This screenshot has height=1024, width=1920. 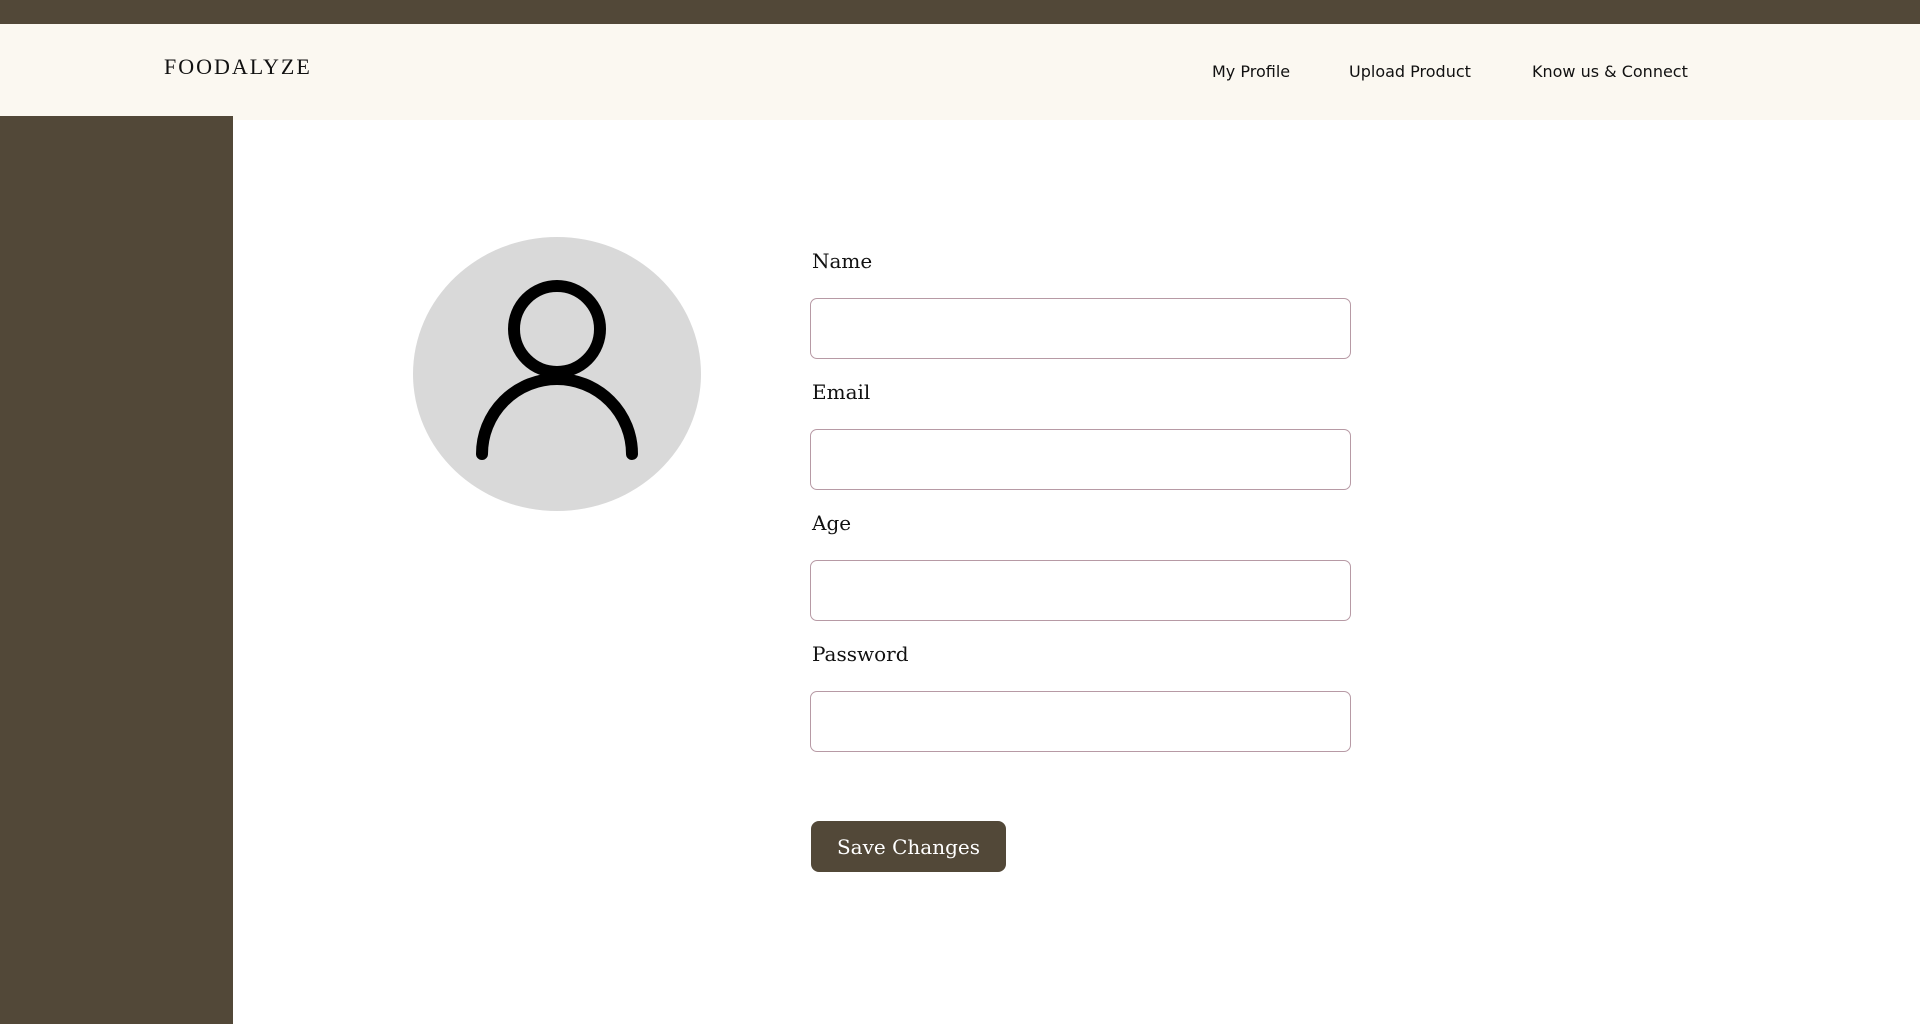 What do you see at coordinates (960, 12) in the screenshot?
I see `top-accent-bar` at bounding box center [960, 12].